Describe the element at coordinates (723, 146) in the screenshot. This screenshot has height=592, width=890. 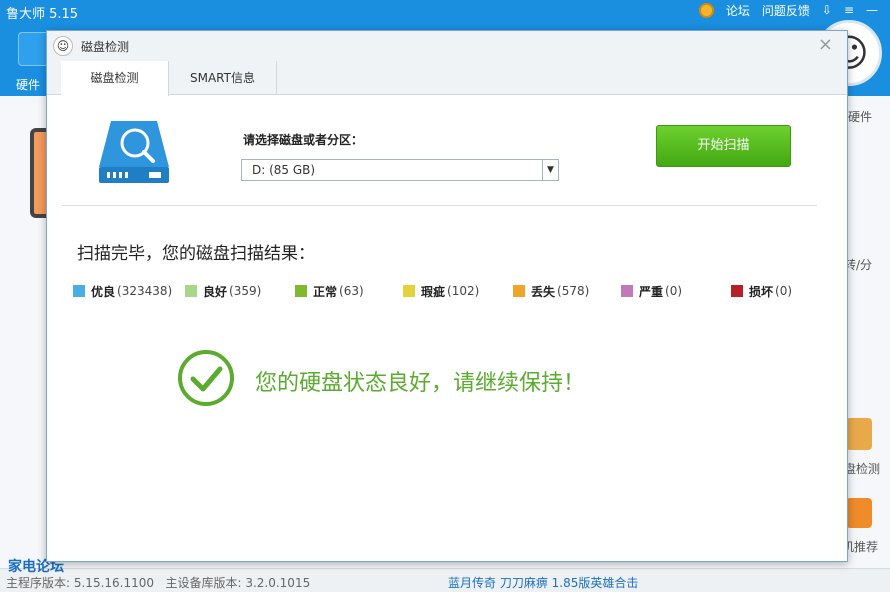
I see `start-scan-button: 开始扫描` at that location.